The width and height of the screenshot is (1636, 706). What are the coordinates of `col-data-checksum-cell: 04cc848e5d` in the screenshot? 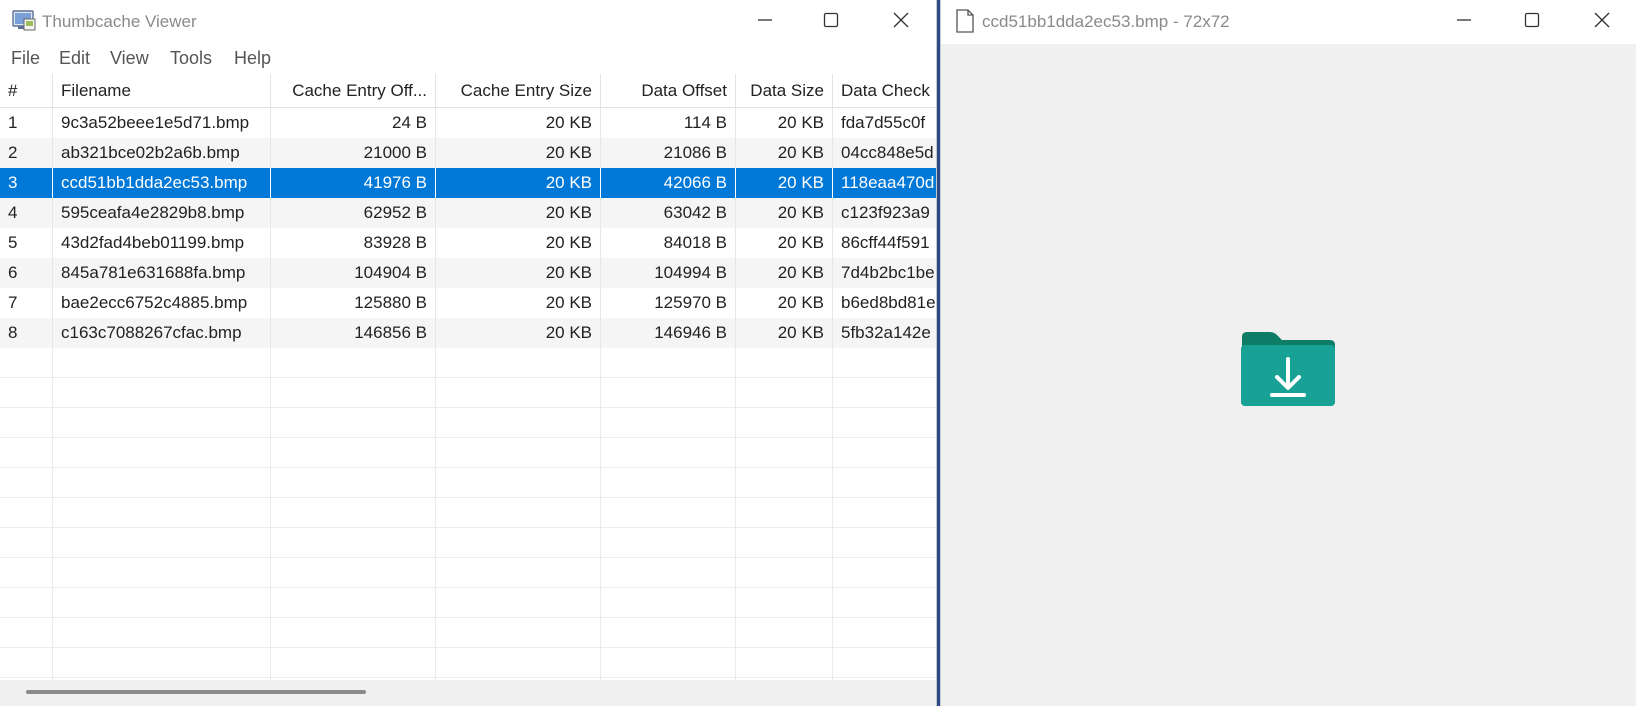 It's located at (884, 153).